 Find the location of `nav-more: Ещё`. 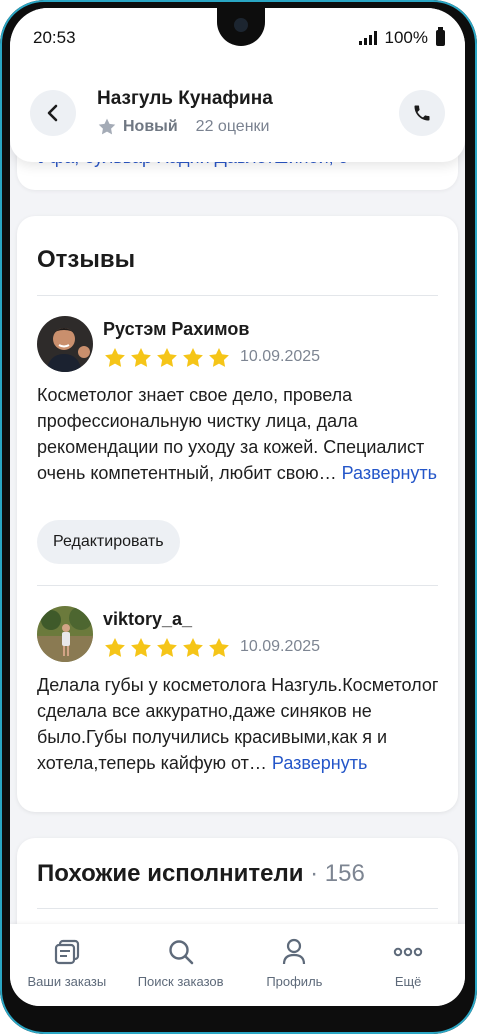

nav-more: Ещё is located at coordinates (408, 965).